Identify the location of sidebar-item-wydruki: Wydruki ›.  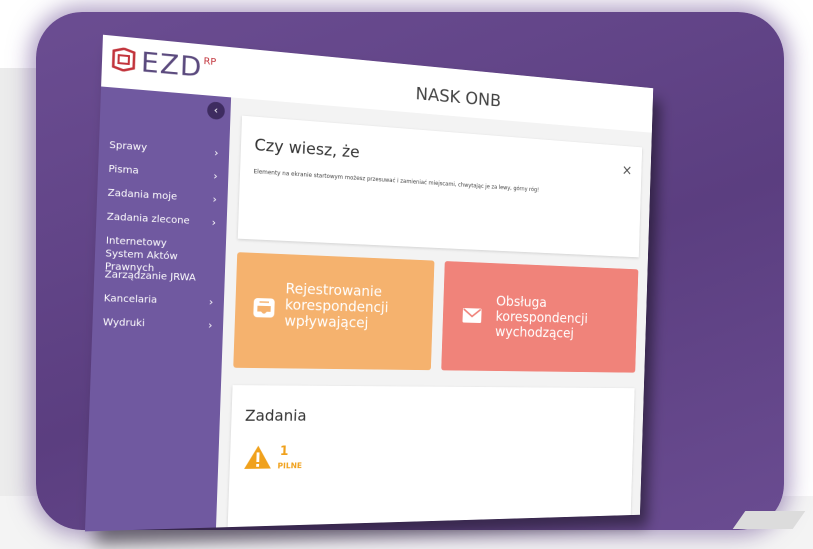
(161, 323).